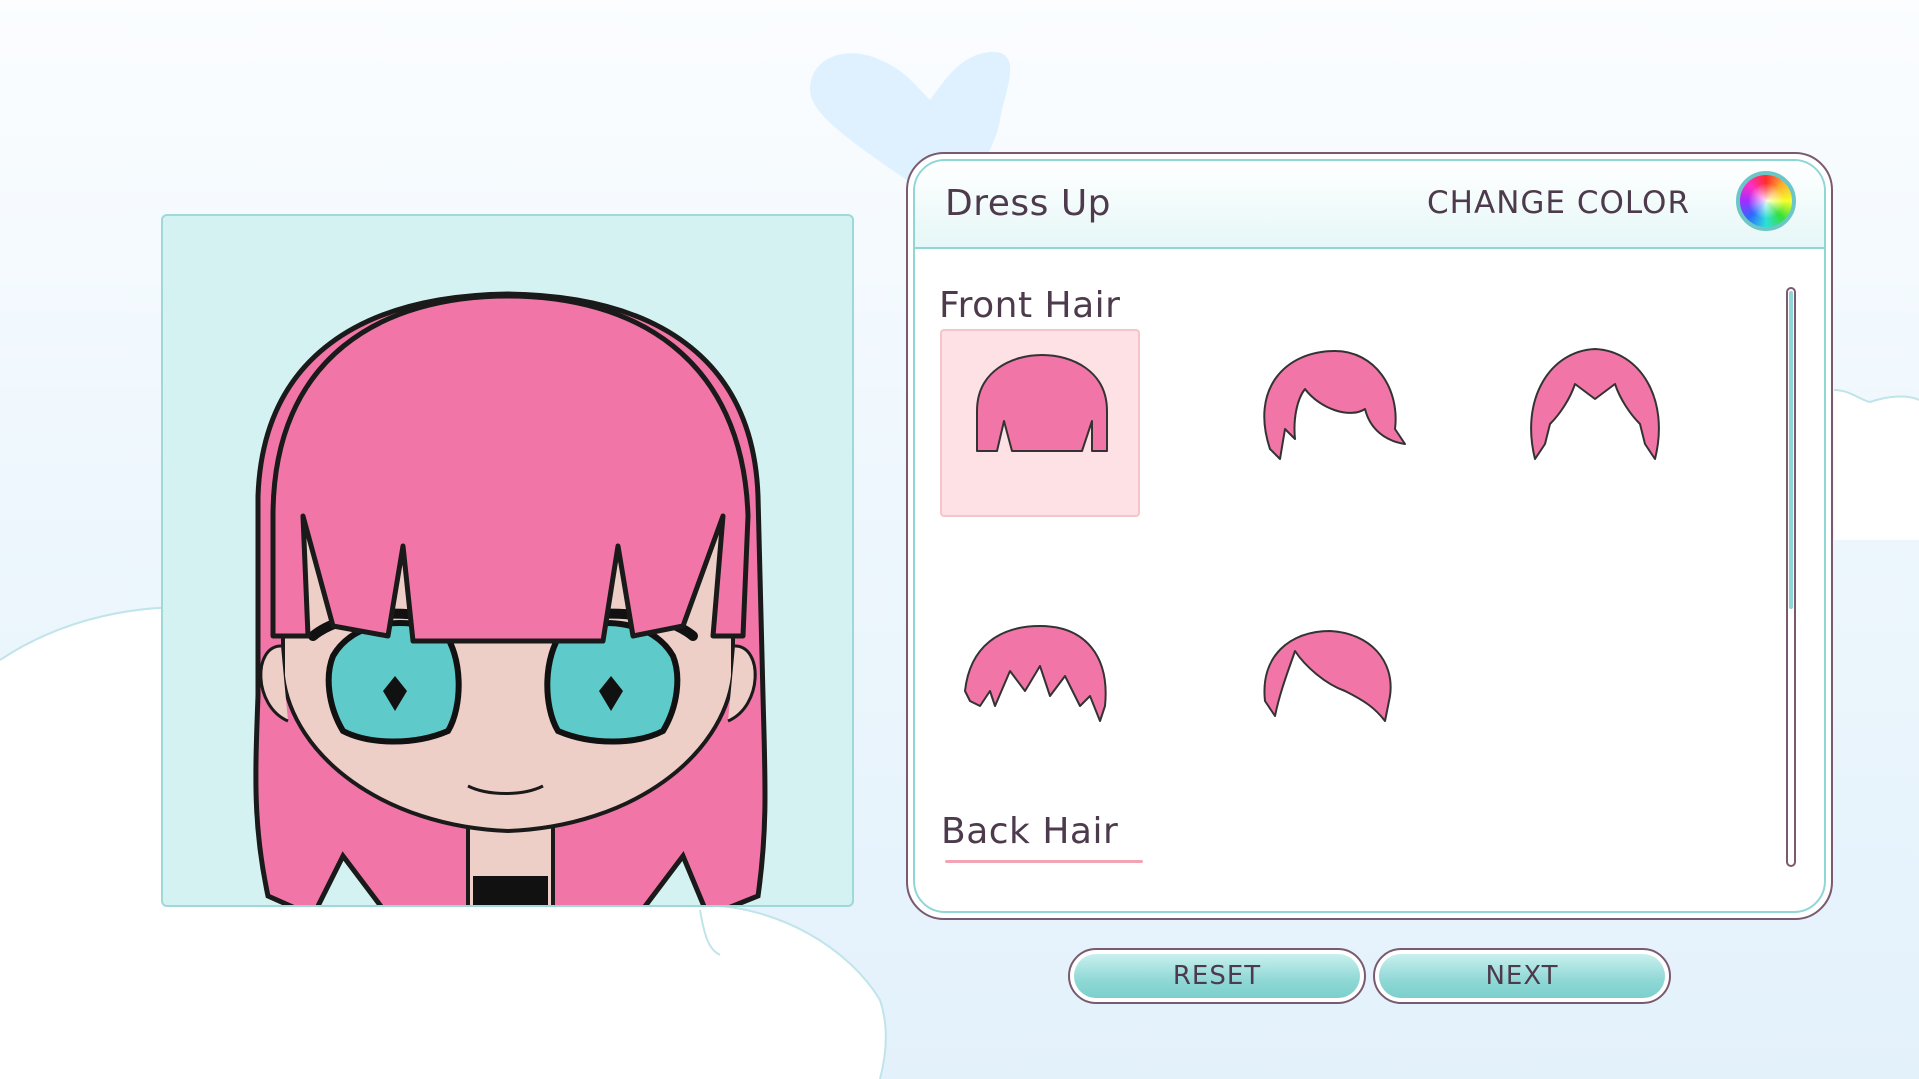 The image size is (1919, 1079). I want to click on change-color-button: CHANGE COLOR, so click(1558, 203).